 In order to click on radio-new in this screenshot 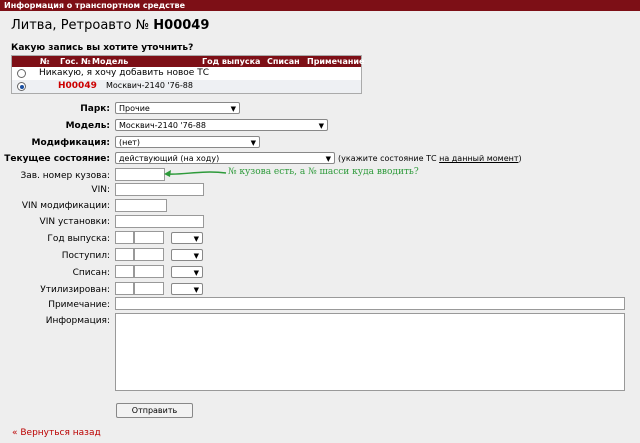, I will do `click(21, 73)`.